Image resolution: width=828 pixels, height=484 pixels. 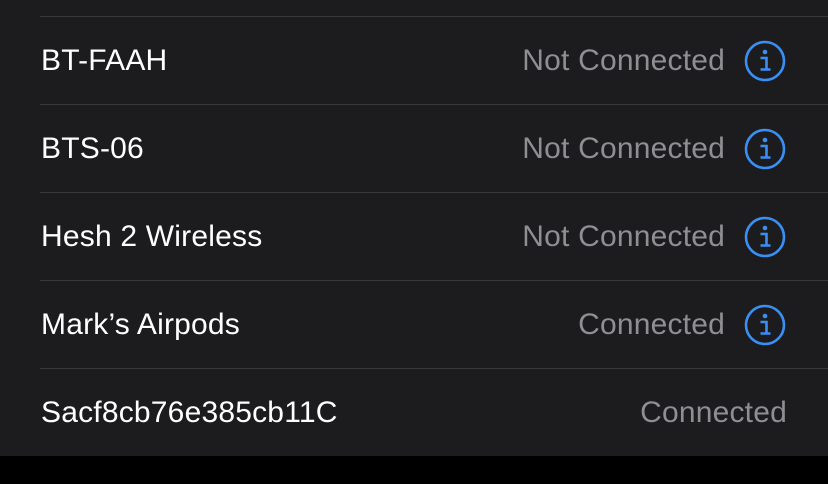 What do you see at coordinates (104, 60) in the screenshot?
I see `device-name: BT-FAAH` at bounding box center [104, 60].